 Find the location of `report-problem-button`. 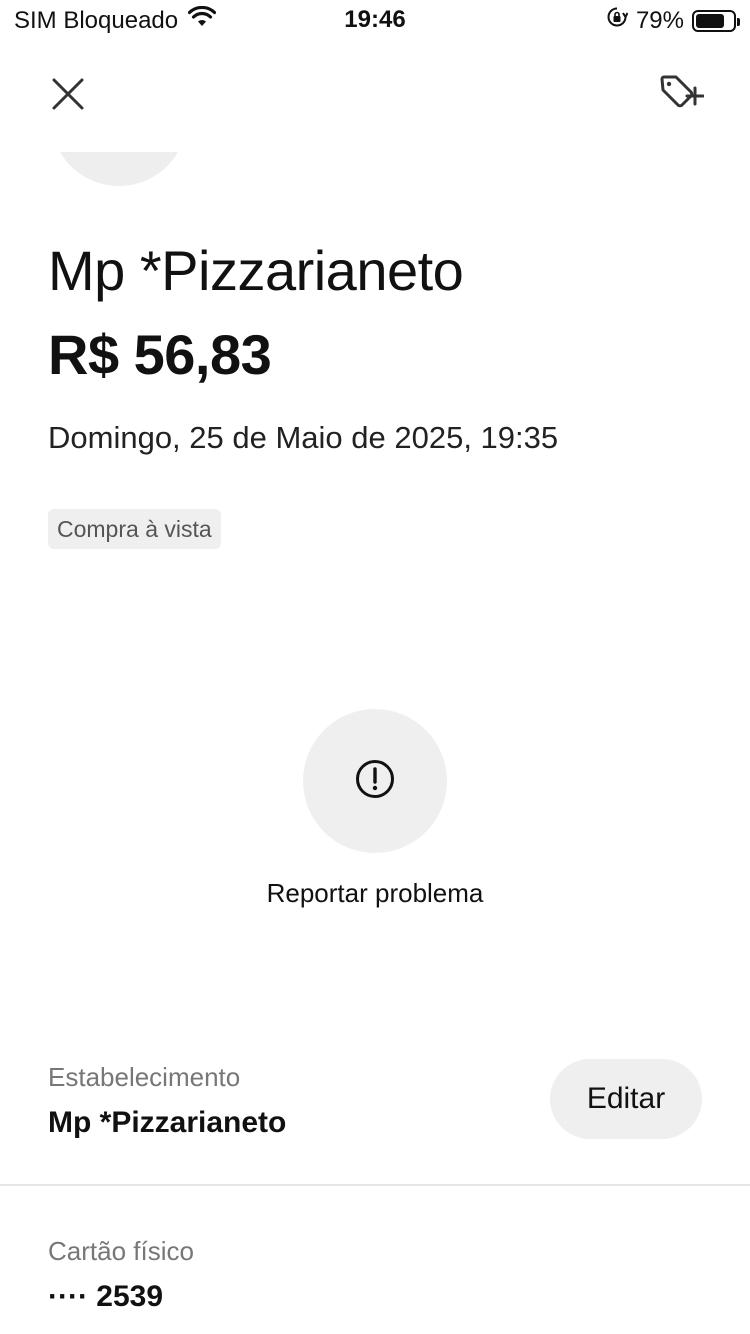

report-problem-button is located at coordinates (375, 781).